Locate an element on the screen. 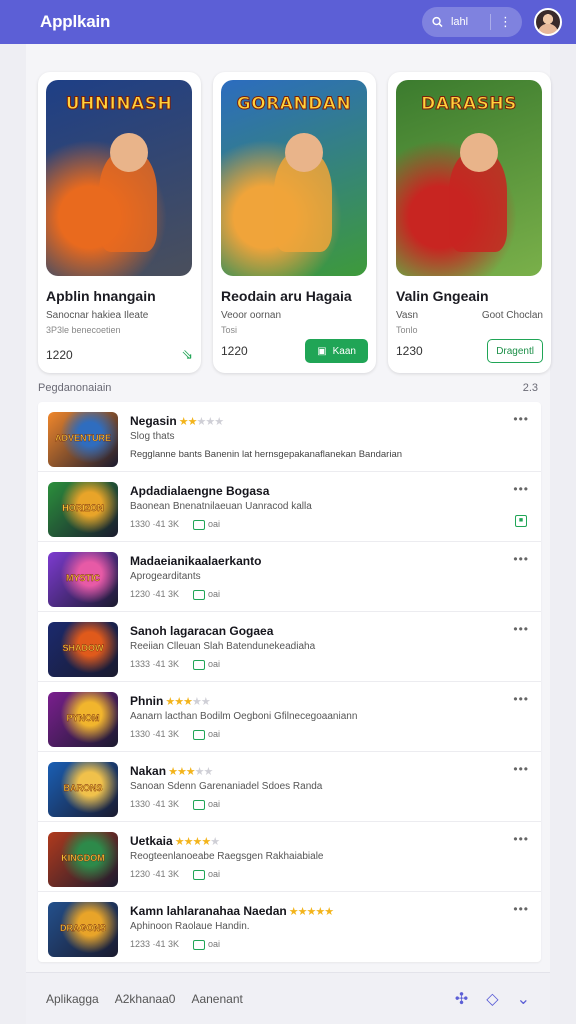 The width and height of the screenshot is (576, 1024). install-label: Kaan is located at coordinates (344, 351).